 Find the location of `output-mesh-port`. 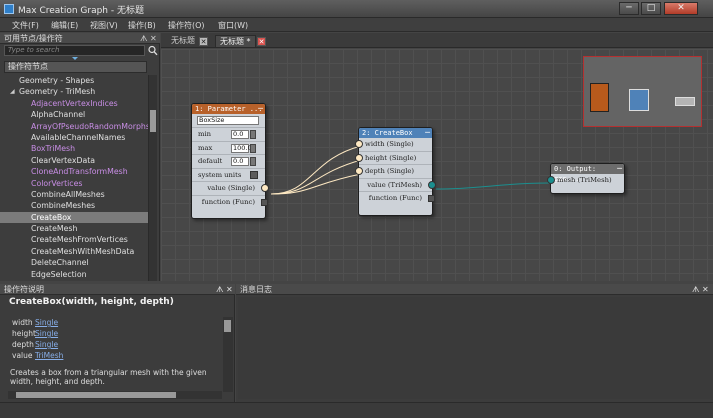

output-mesh-port is located at coordinates (551, 180).